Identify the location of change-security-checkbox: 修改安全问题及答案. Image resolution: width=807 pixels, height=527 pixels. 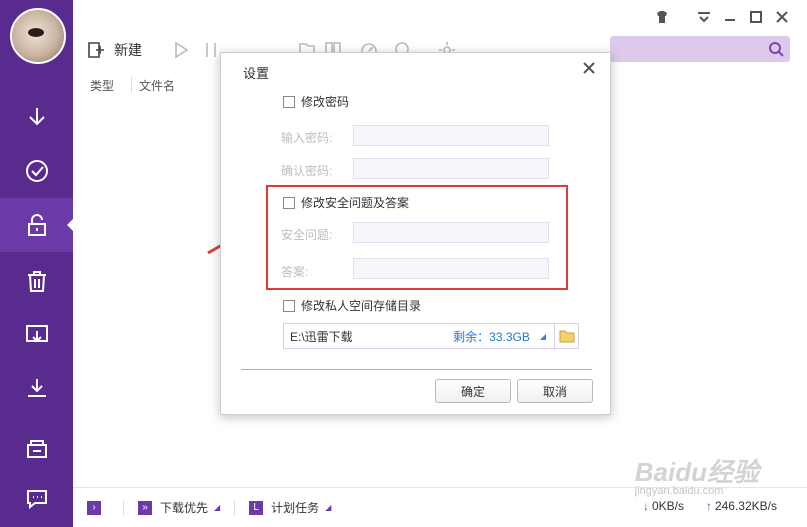
(346, 202).